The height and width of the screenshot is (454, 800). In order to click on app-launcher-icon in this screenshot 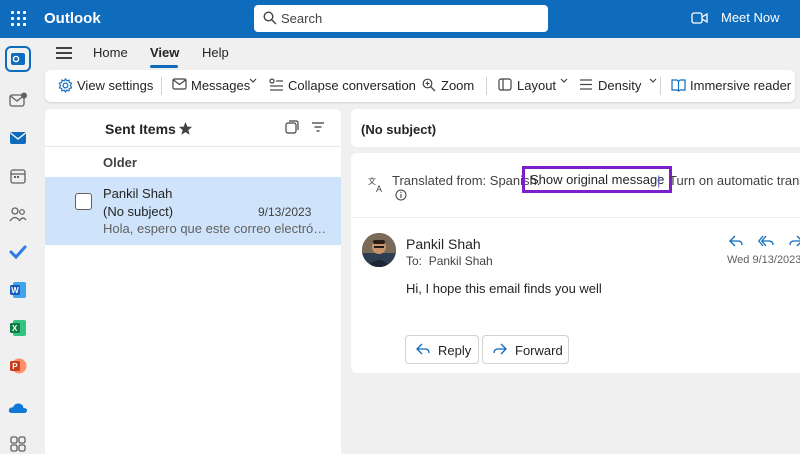, I will do `click(19, 19)`.